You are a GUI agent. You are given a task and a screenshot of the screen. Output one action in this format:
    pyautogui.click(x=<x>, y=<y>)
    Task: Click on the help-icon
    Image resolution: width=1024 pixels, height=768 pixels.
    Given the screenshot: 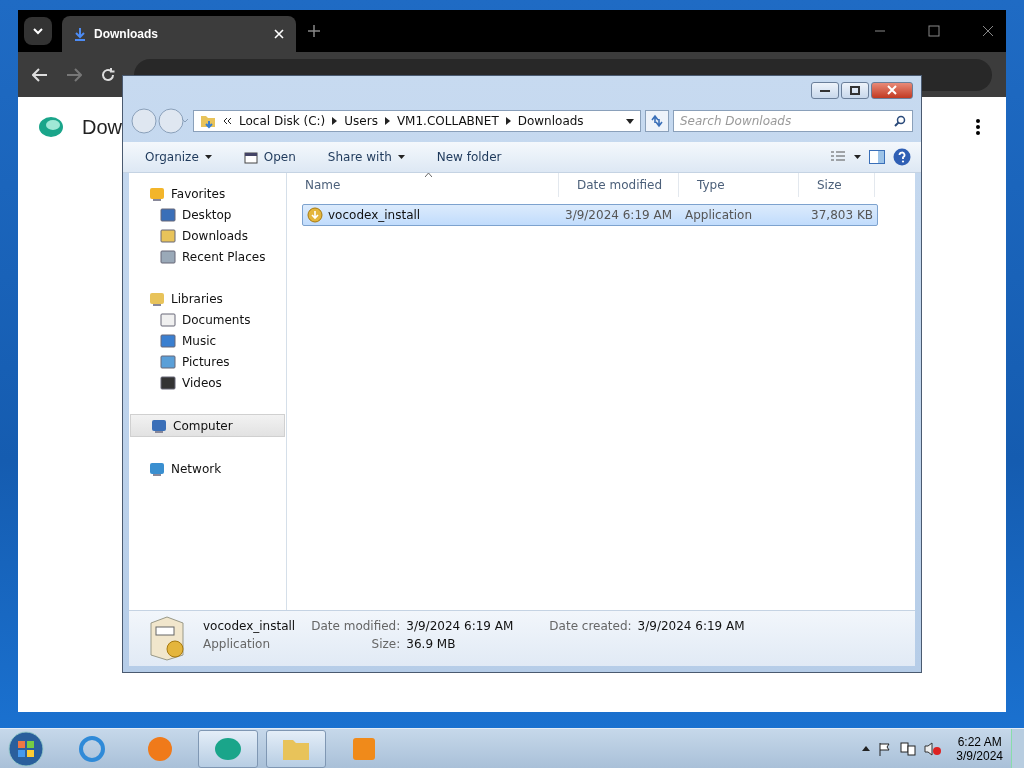 What is the action you would take?
    pyautogui.click(x=902, y=157)
    